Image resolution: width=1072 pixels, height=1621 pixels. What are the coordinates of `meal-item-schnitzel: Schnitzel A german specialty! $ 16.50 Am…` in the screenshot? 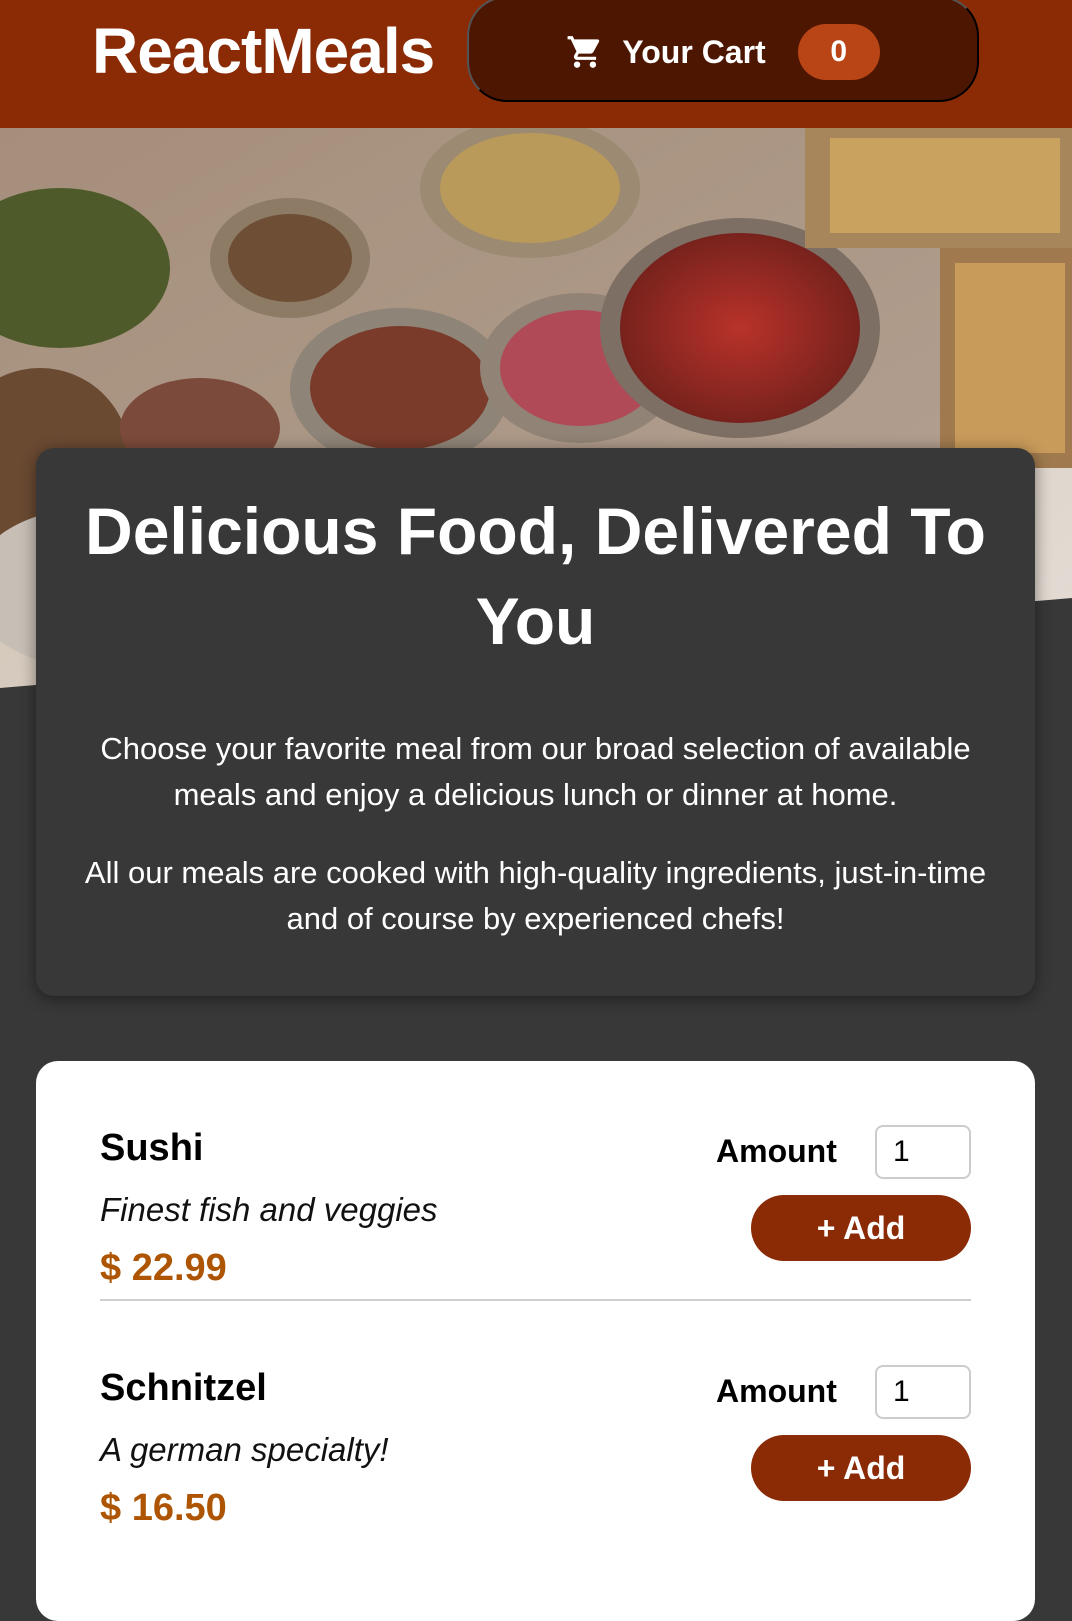 It's located at (535, 1421).